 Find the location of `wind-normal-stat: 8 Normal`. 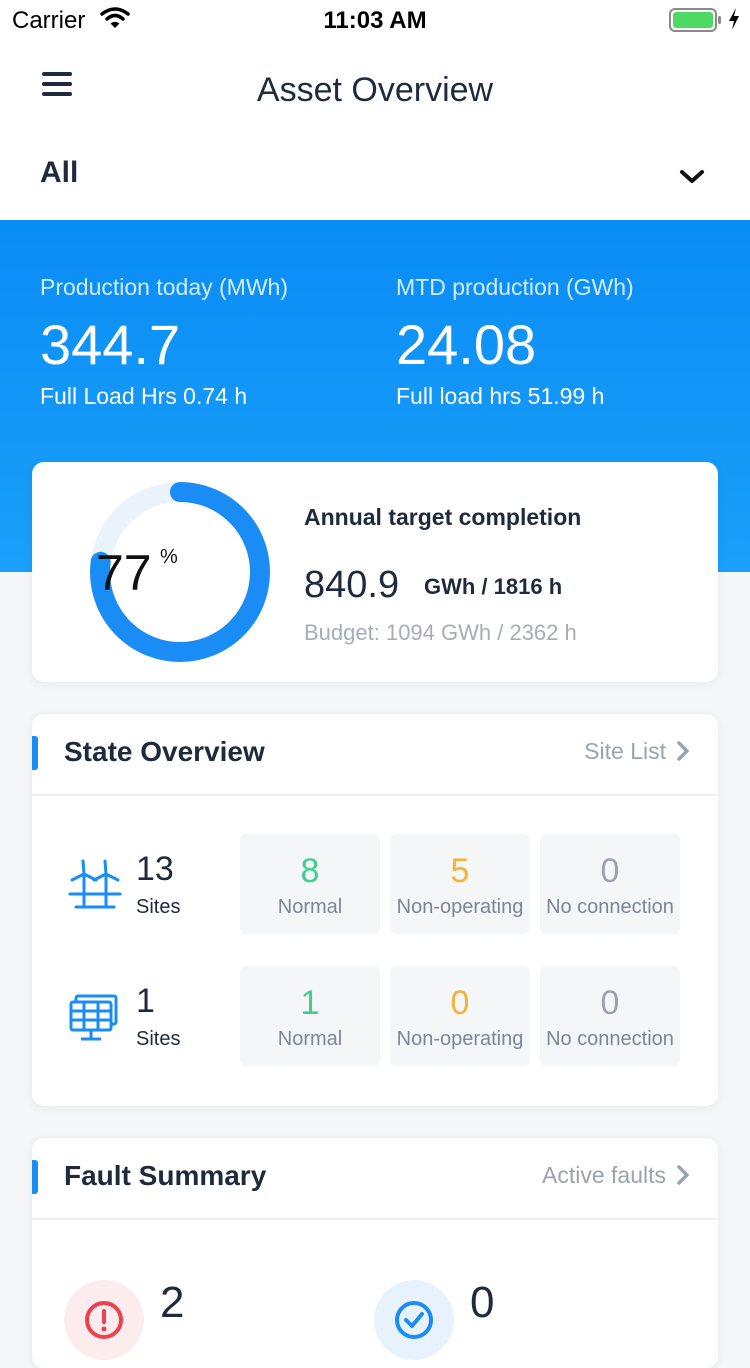

wind-normal-stat: 8 Normal is located at coordinates (310, 884).